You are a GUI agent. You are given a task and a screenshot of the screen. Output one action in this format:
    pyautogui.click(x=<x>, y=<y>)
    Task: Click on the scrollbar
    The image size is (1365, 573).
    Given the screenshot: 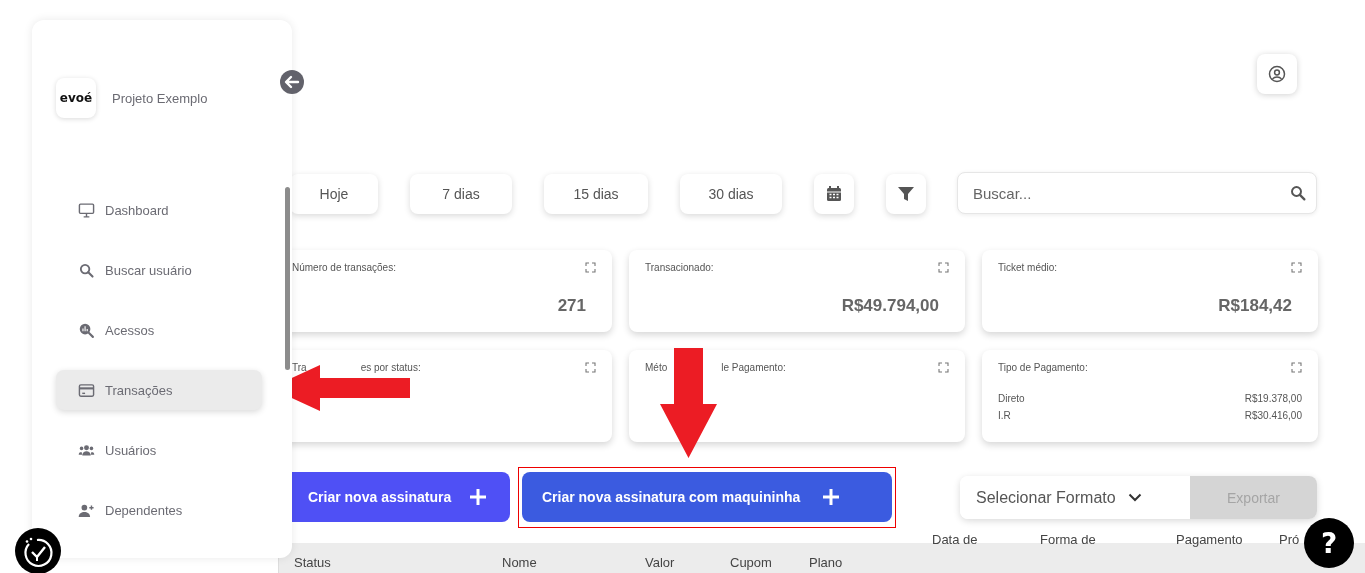 What is the action you would take?
    pyautogui.click(x=287, y=278)
    